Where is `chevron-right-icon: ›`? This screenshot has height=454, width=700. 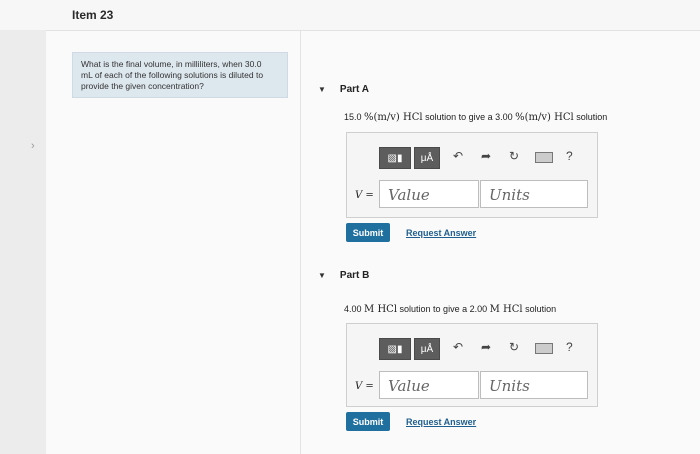
chevron-right-icon: › is located at coordinates (33, 146).